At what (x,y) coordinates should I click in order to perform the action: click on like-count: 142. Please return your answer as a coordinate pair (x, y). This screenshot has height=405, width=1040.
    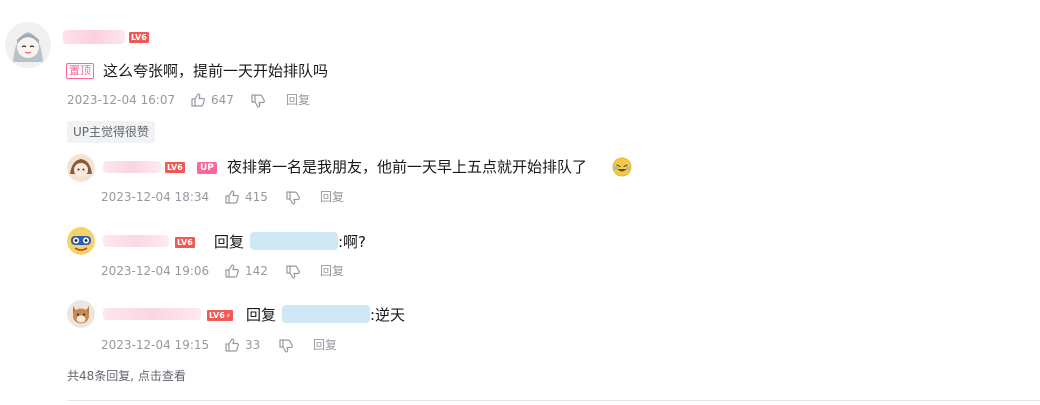
    Looking at the image, I should click on (256, 271).